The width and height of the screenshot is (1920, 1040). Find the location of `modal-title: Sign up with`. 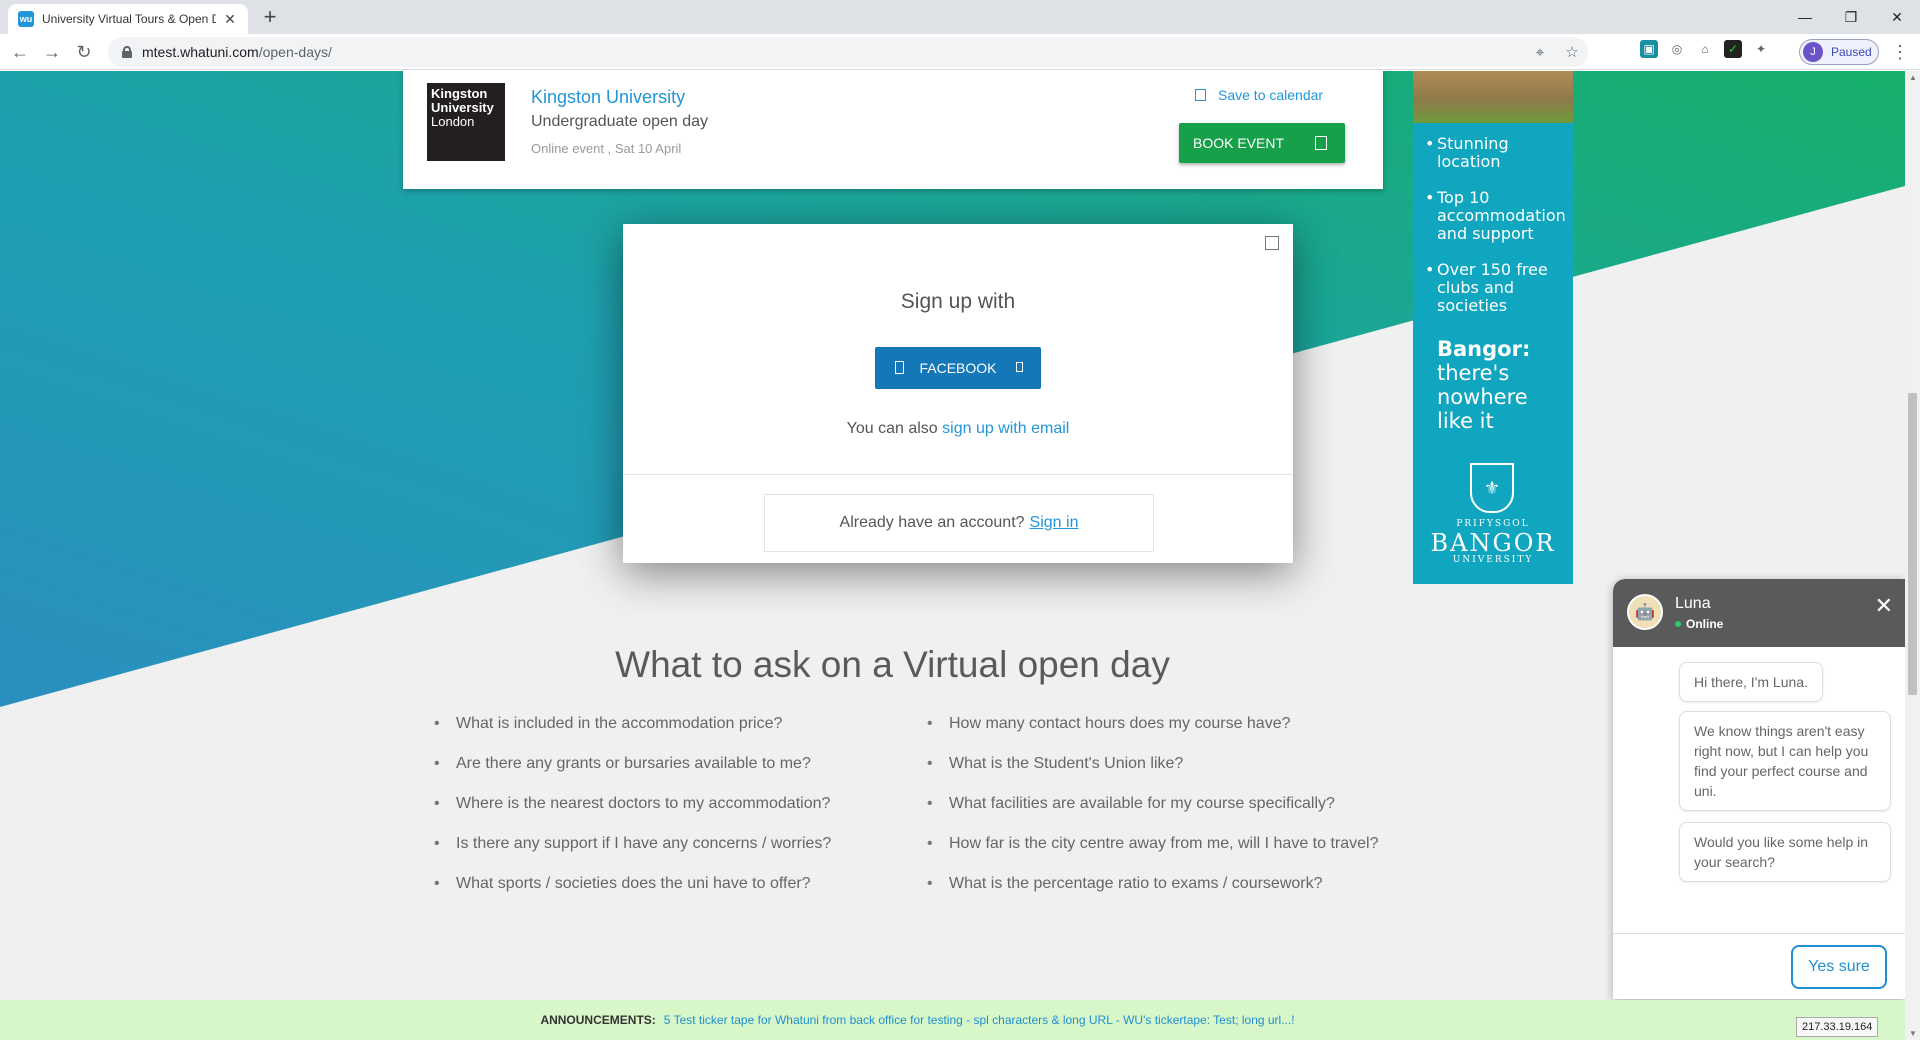

modal-title: Sign up with is located at coordinates (958, 301).